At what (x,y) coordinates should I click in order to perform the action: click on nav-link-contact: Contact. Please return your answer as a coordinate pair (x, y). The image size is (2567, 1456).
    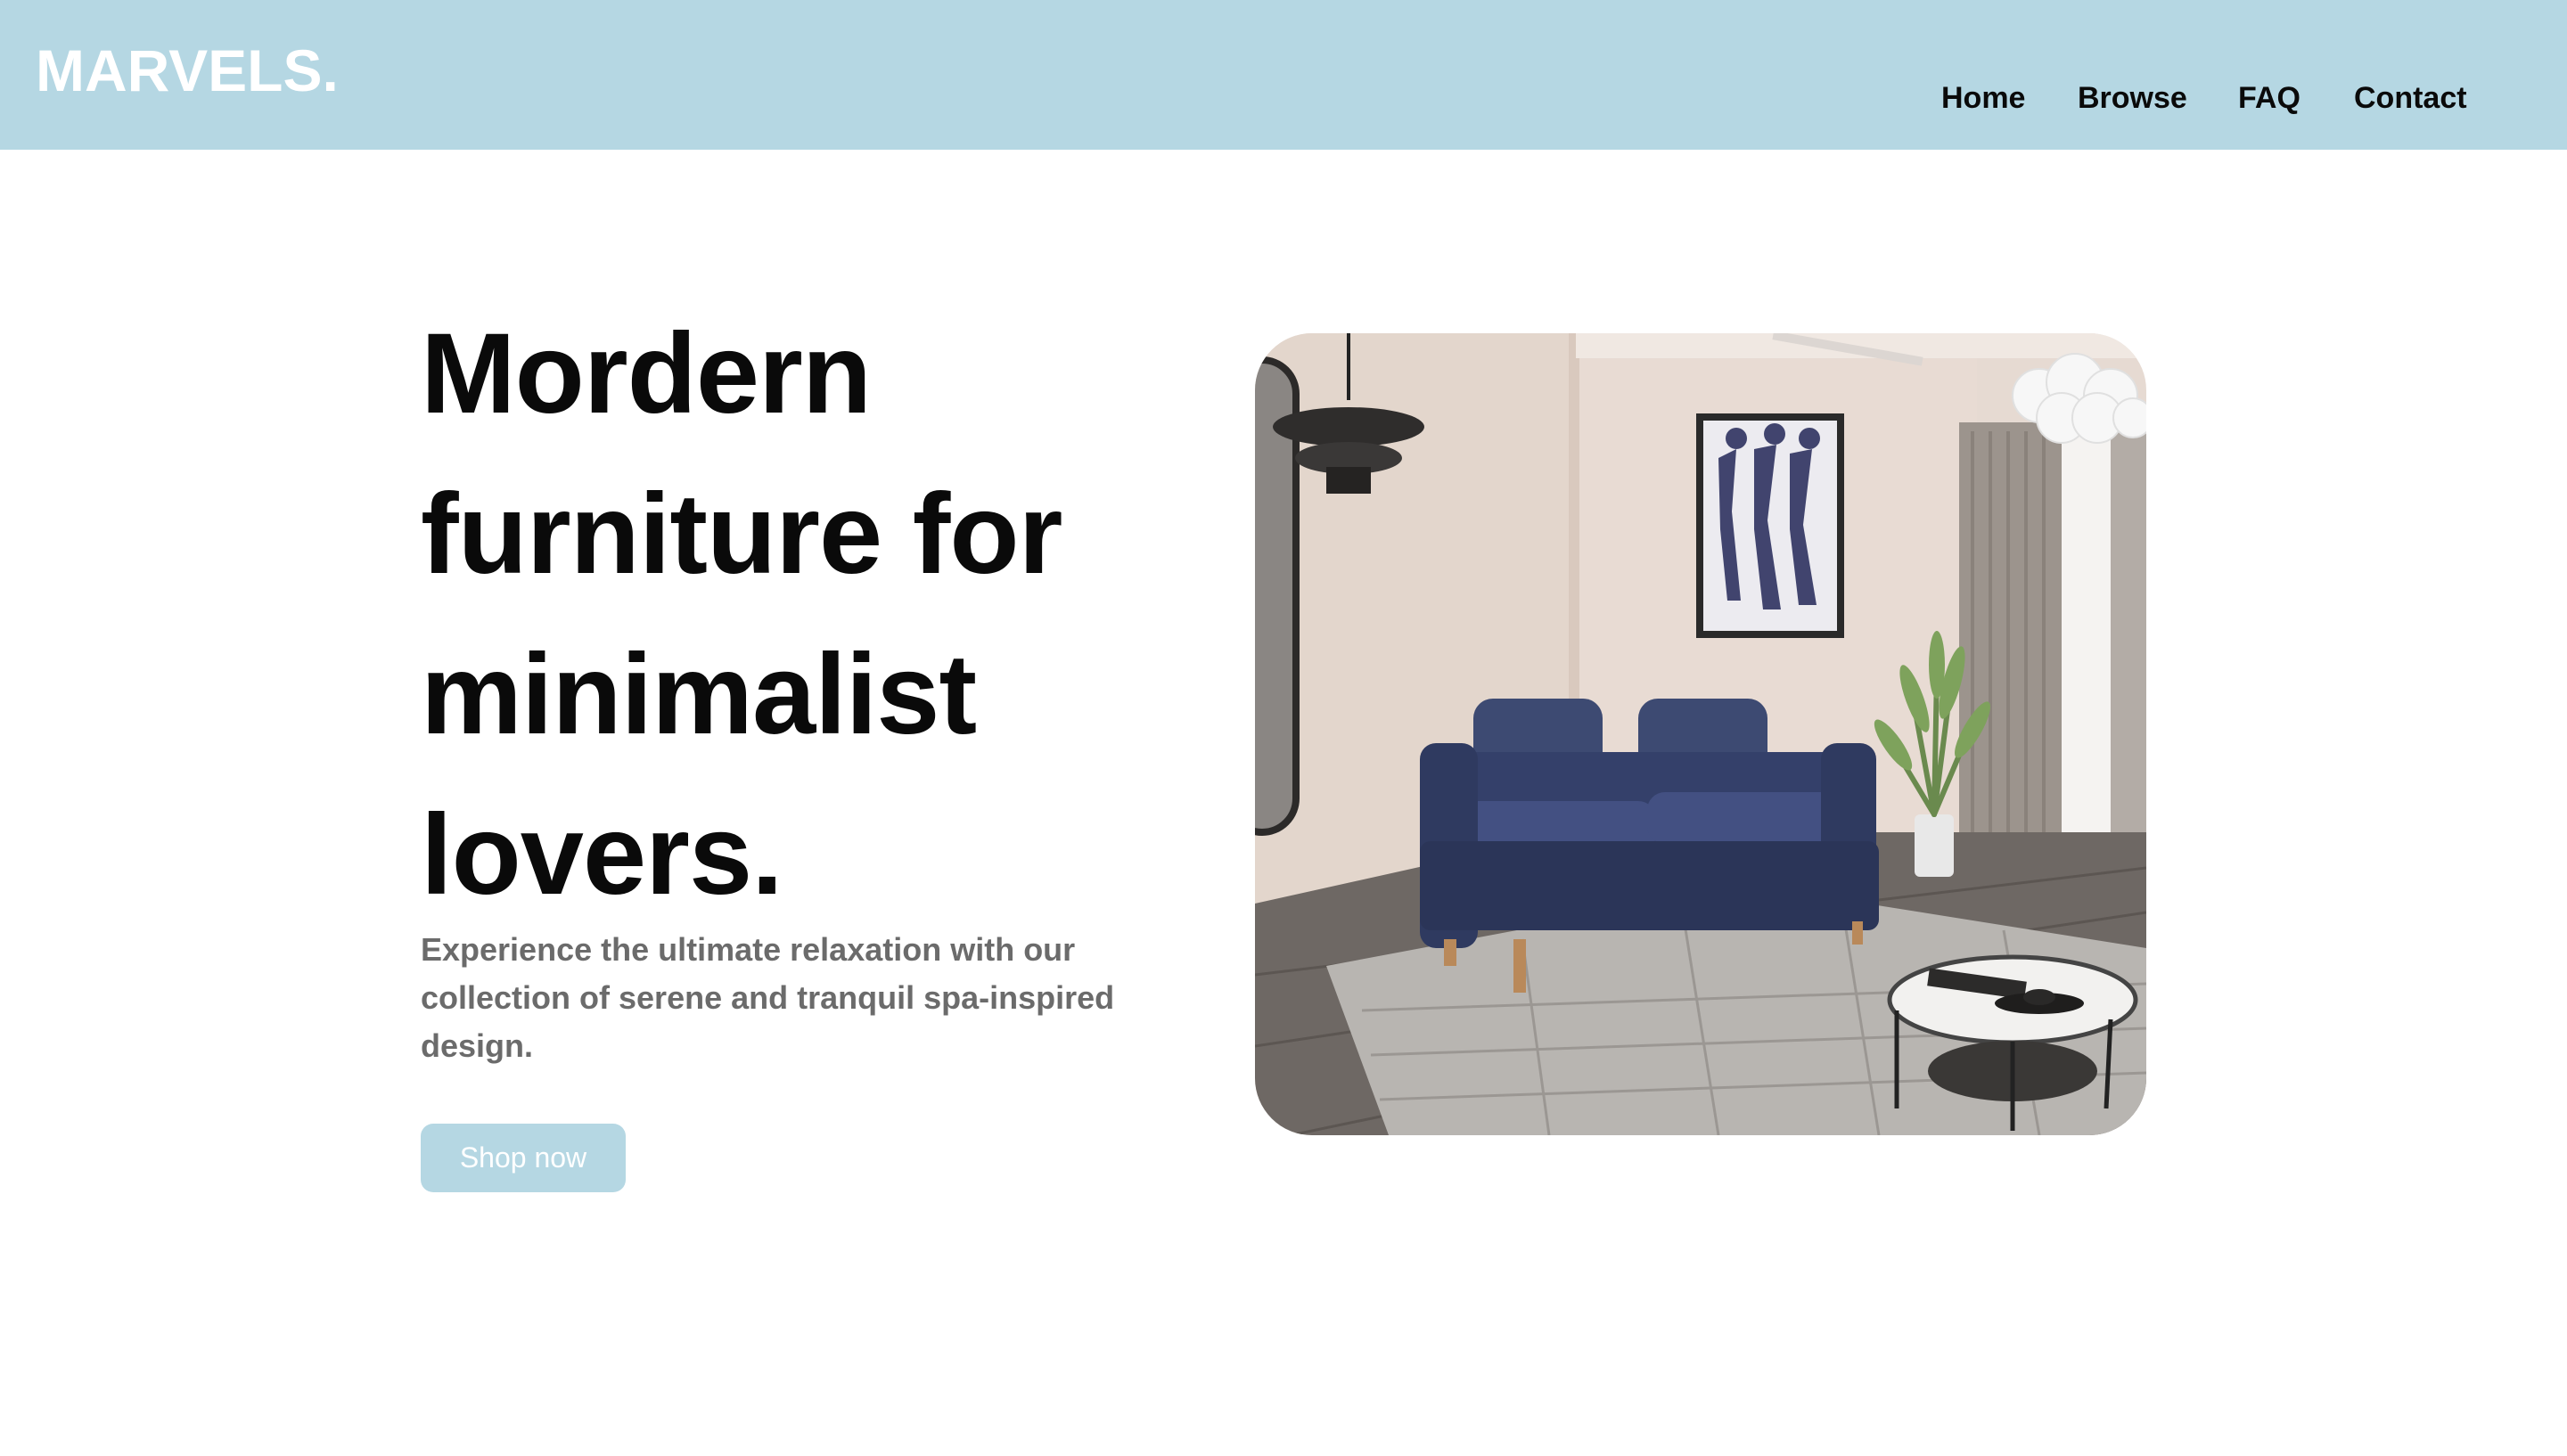
    Looking at the image, I should click on (2410, 98).